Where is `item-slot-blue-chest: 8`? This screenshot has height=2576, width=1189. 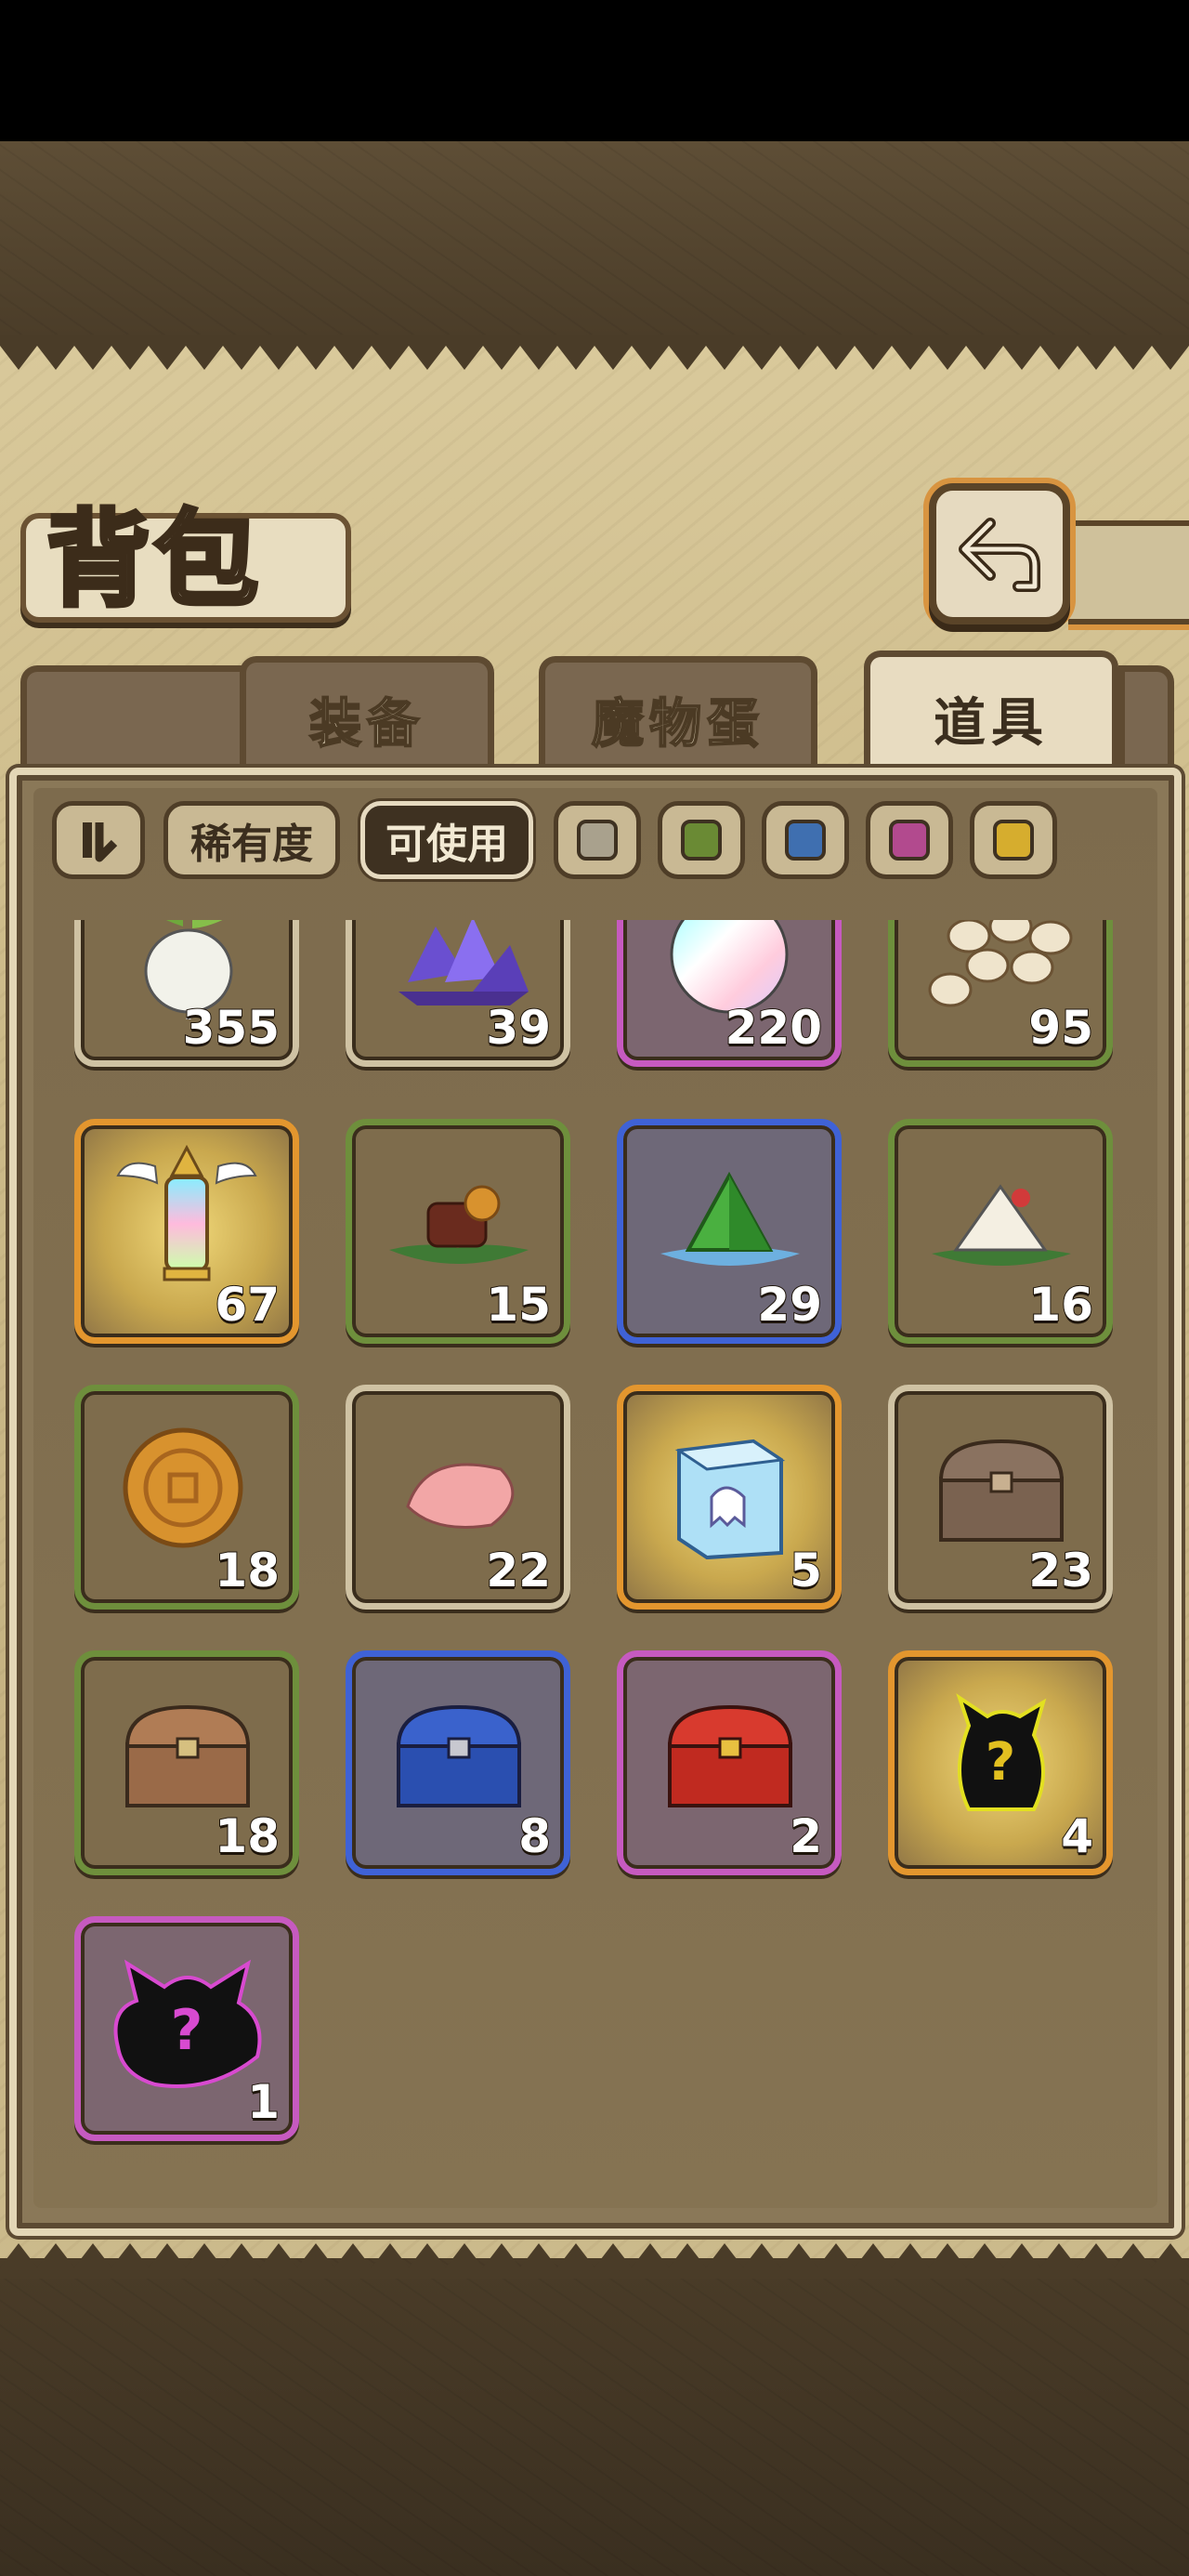
item-slot-blue-chest: 8 is located at coordinates (458, 1762).